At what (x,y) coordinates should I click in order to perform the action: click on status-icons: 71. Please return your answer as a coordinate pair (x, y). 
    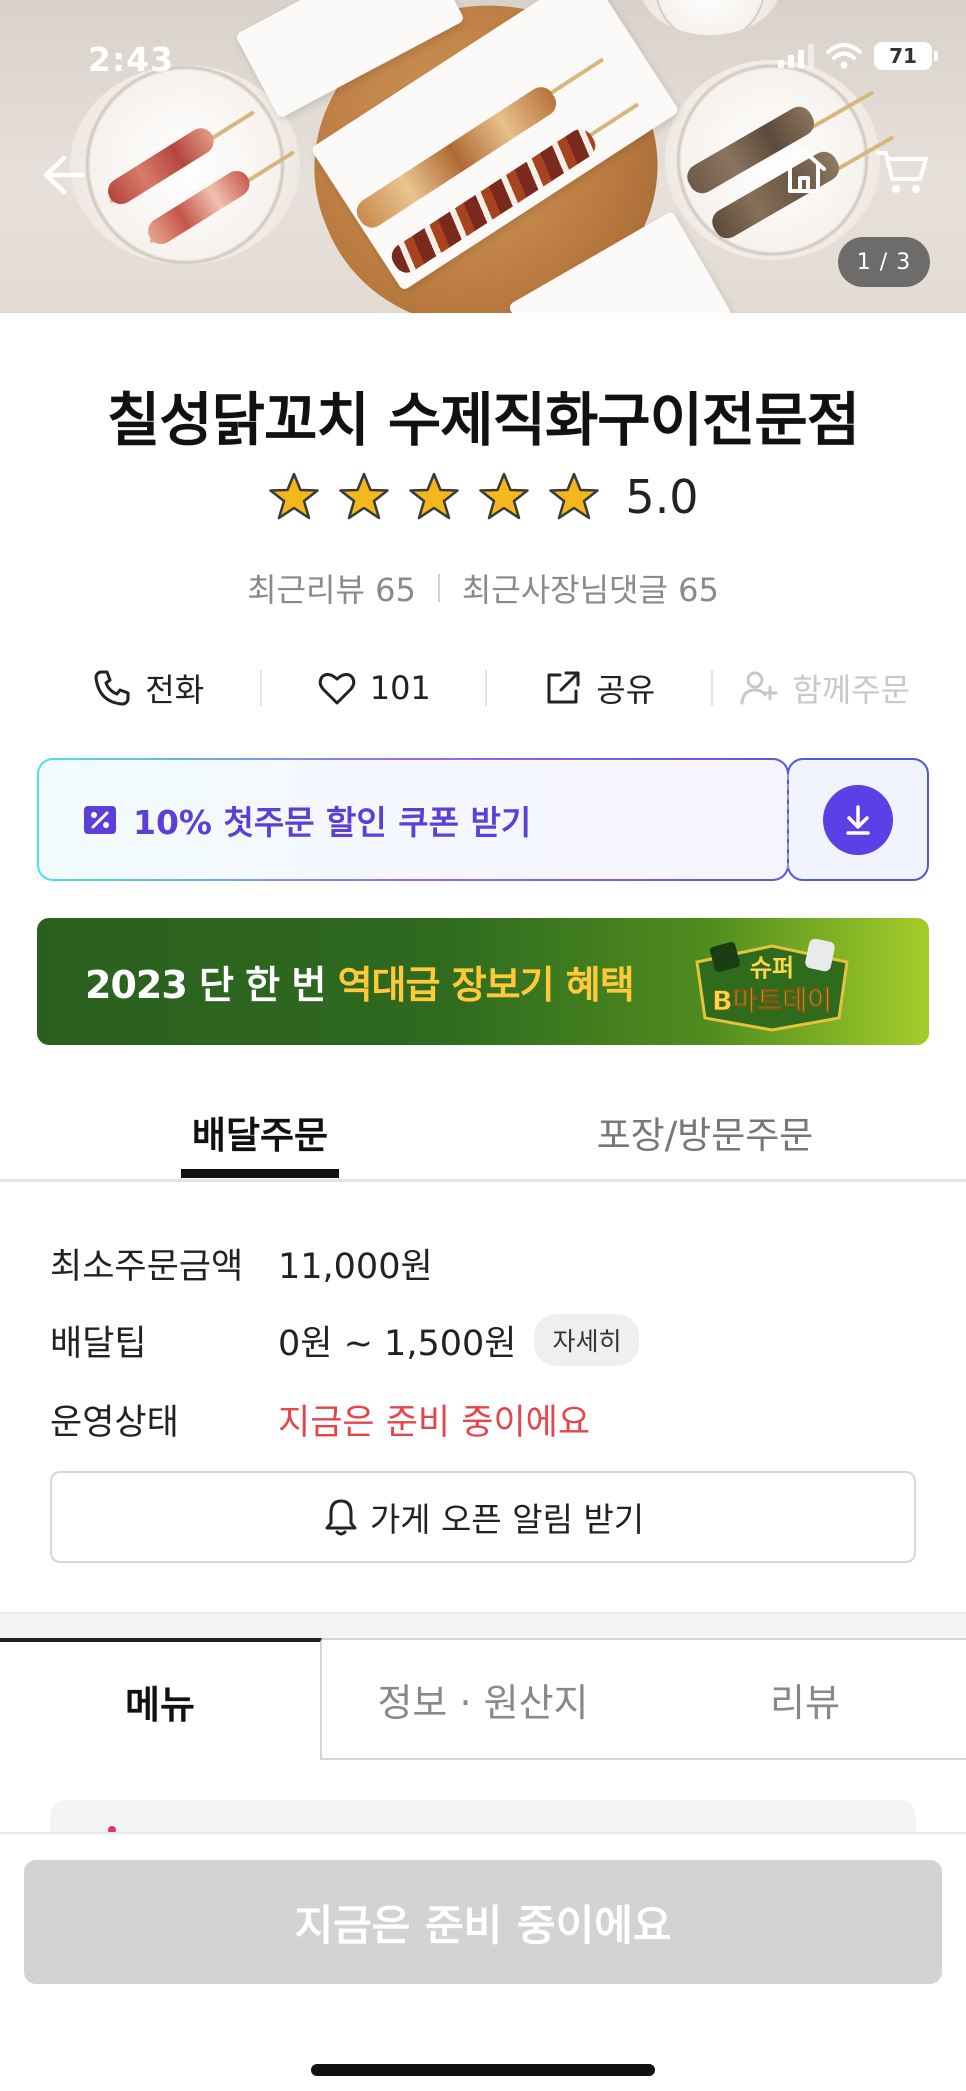
    Looking at the image, I should click on (858, 56).